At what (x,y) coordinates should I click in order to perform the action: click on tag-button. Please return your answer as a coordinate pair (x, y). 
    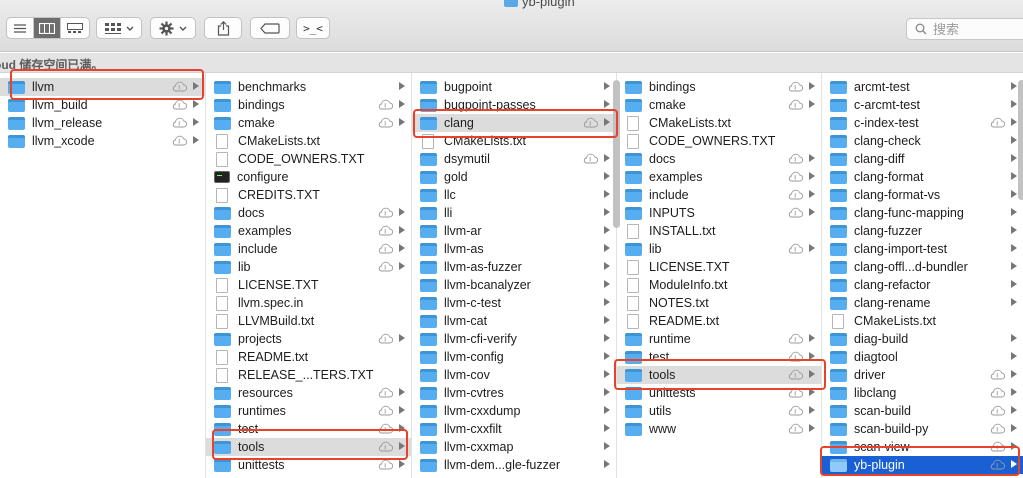
    Looking at the image, I should click on (270, 28).